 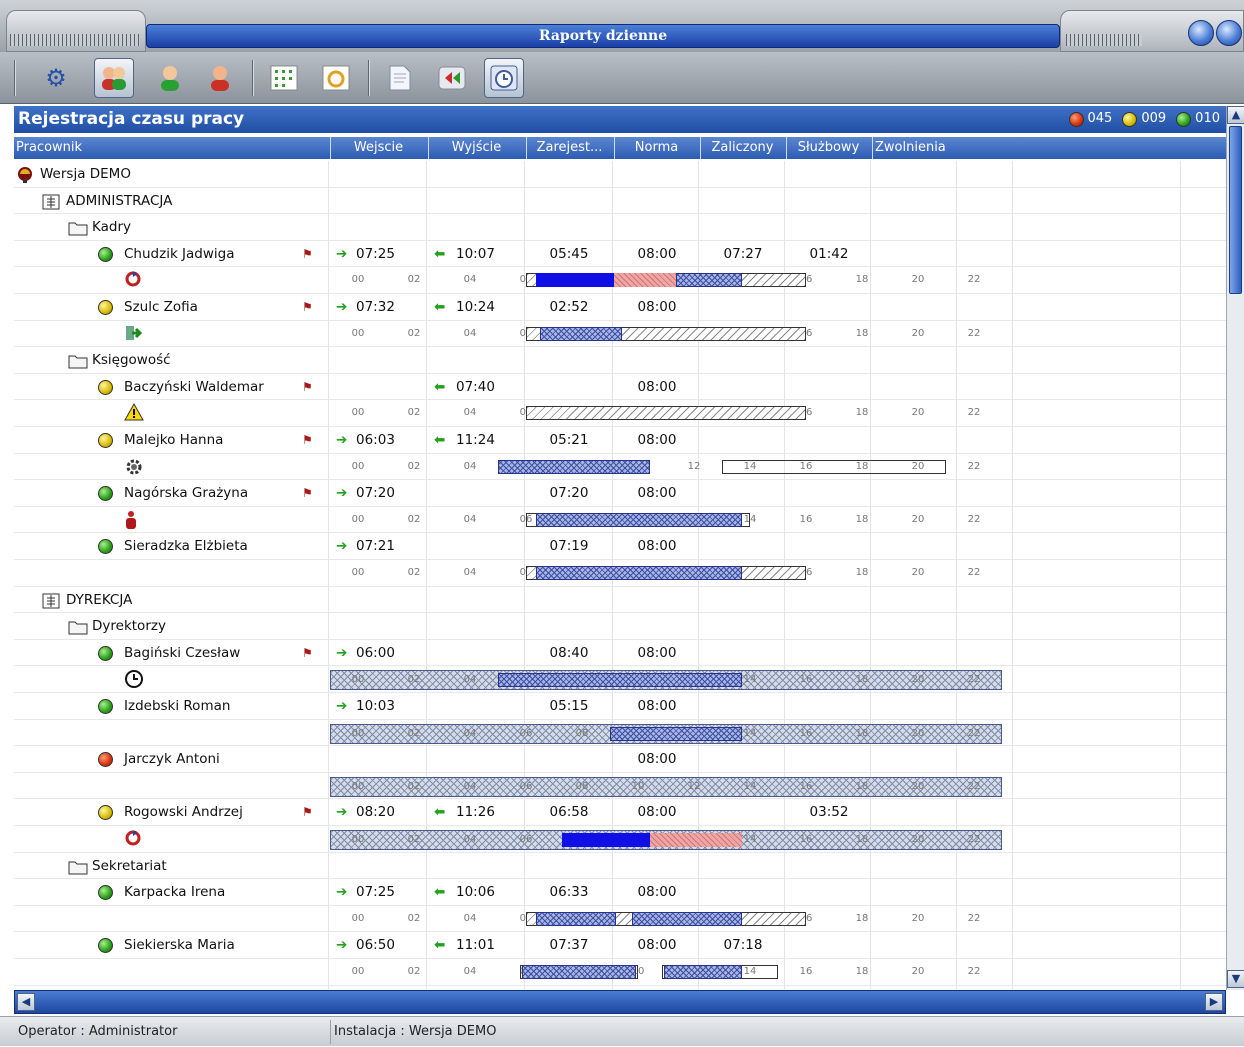 What do you see at coordinates (194, 387) in the screenshot?
I see `employee-name: Baczyński Waldemar` at bounding box center [194, 387].